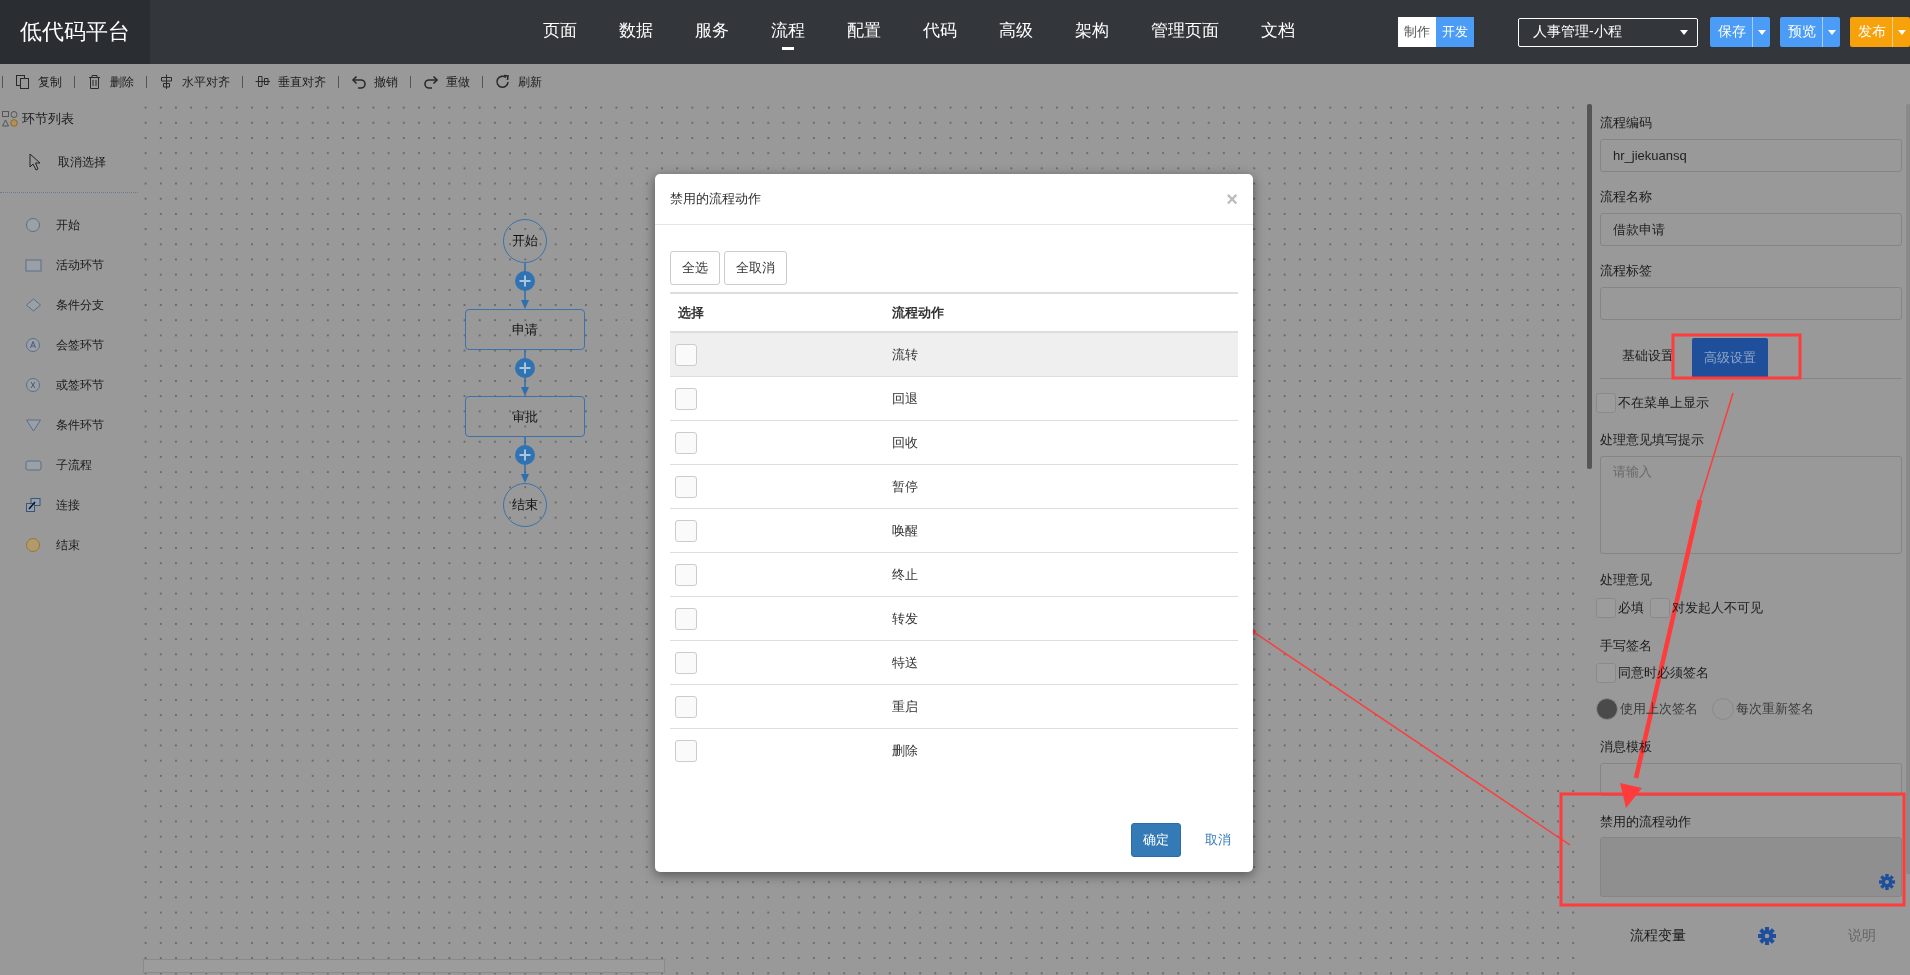  Describe the element at coordinates (905, 618) in the screenshot. I see `table-cell: 转发` at that location.